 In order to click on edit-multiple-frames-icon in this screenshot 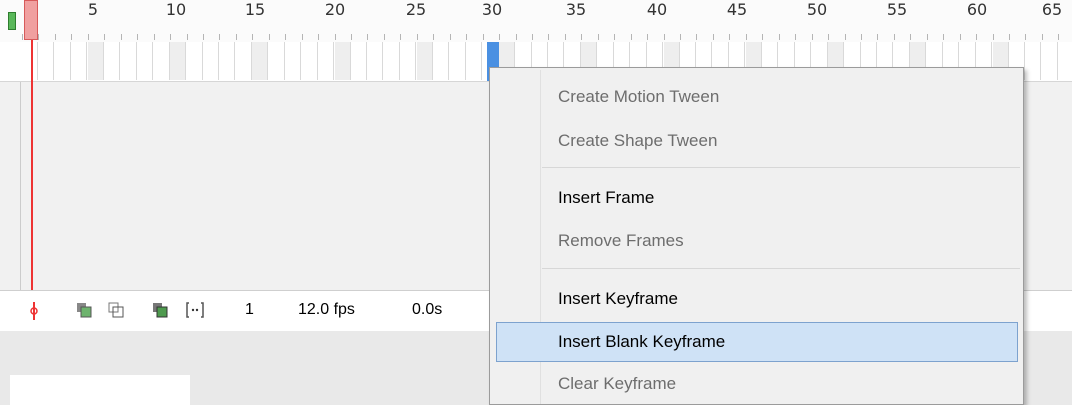, I will do `click(160, 310)`.